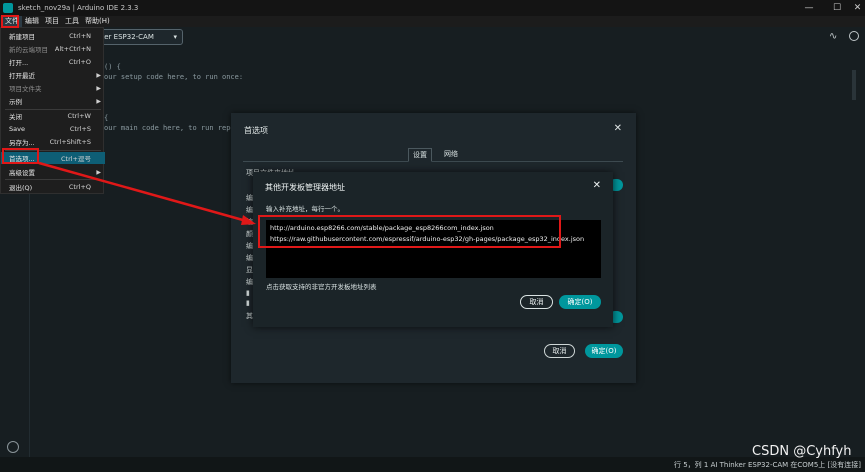  I want to click on preferences-tabs: 设置 网络, so click(433, 155).